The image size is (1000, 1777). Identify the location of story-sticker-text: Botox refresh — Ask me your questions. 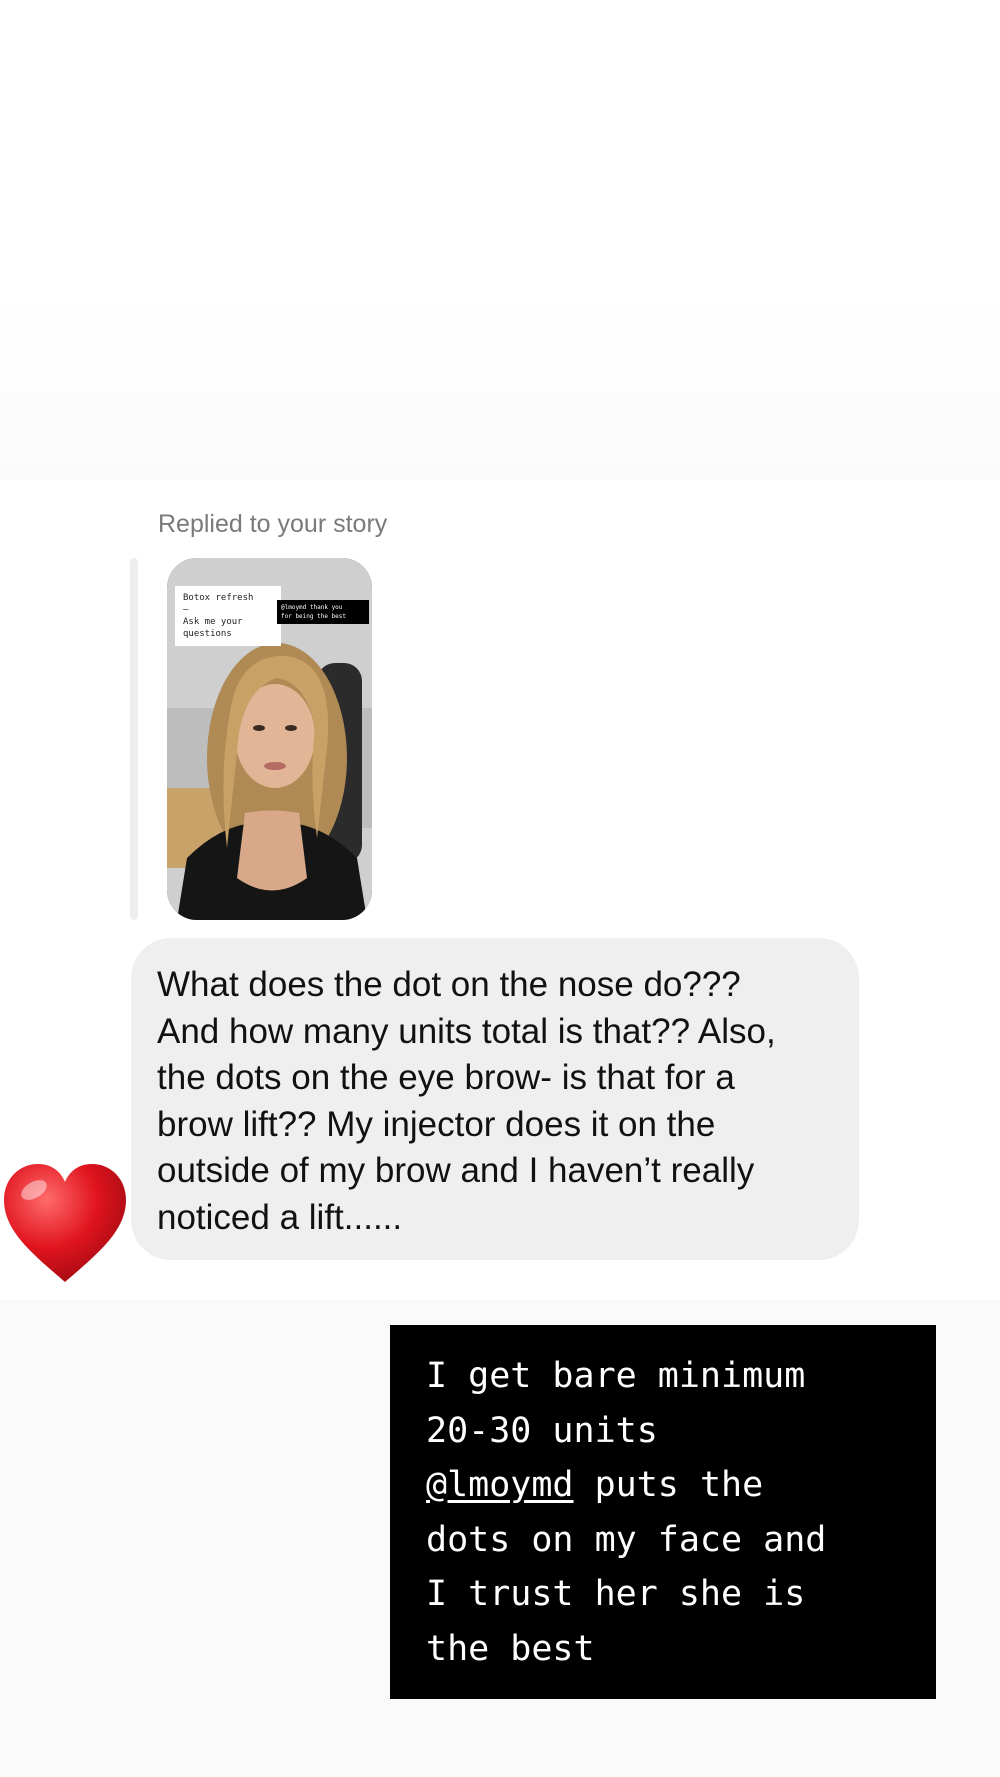
(228, 616).